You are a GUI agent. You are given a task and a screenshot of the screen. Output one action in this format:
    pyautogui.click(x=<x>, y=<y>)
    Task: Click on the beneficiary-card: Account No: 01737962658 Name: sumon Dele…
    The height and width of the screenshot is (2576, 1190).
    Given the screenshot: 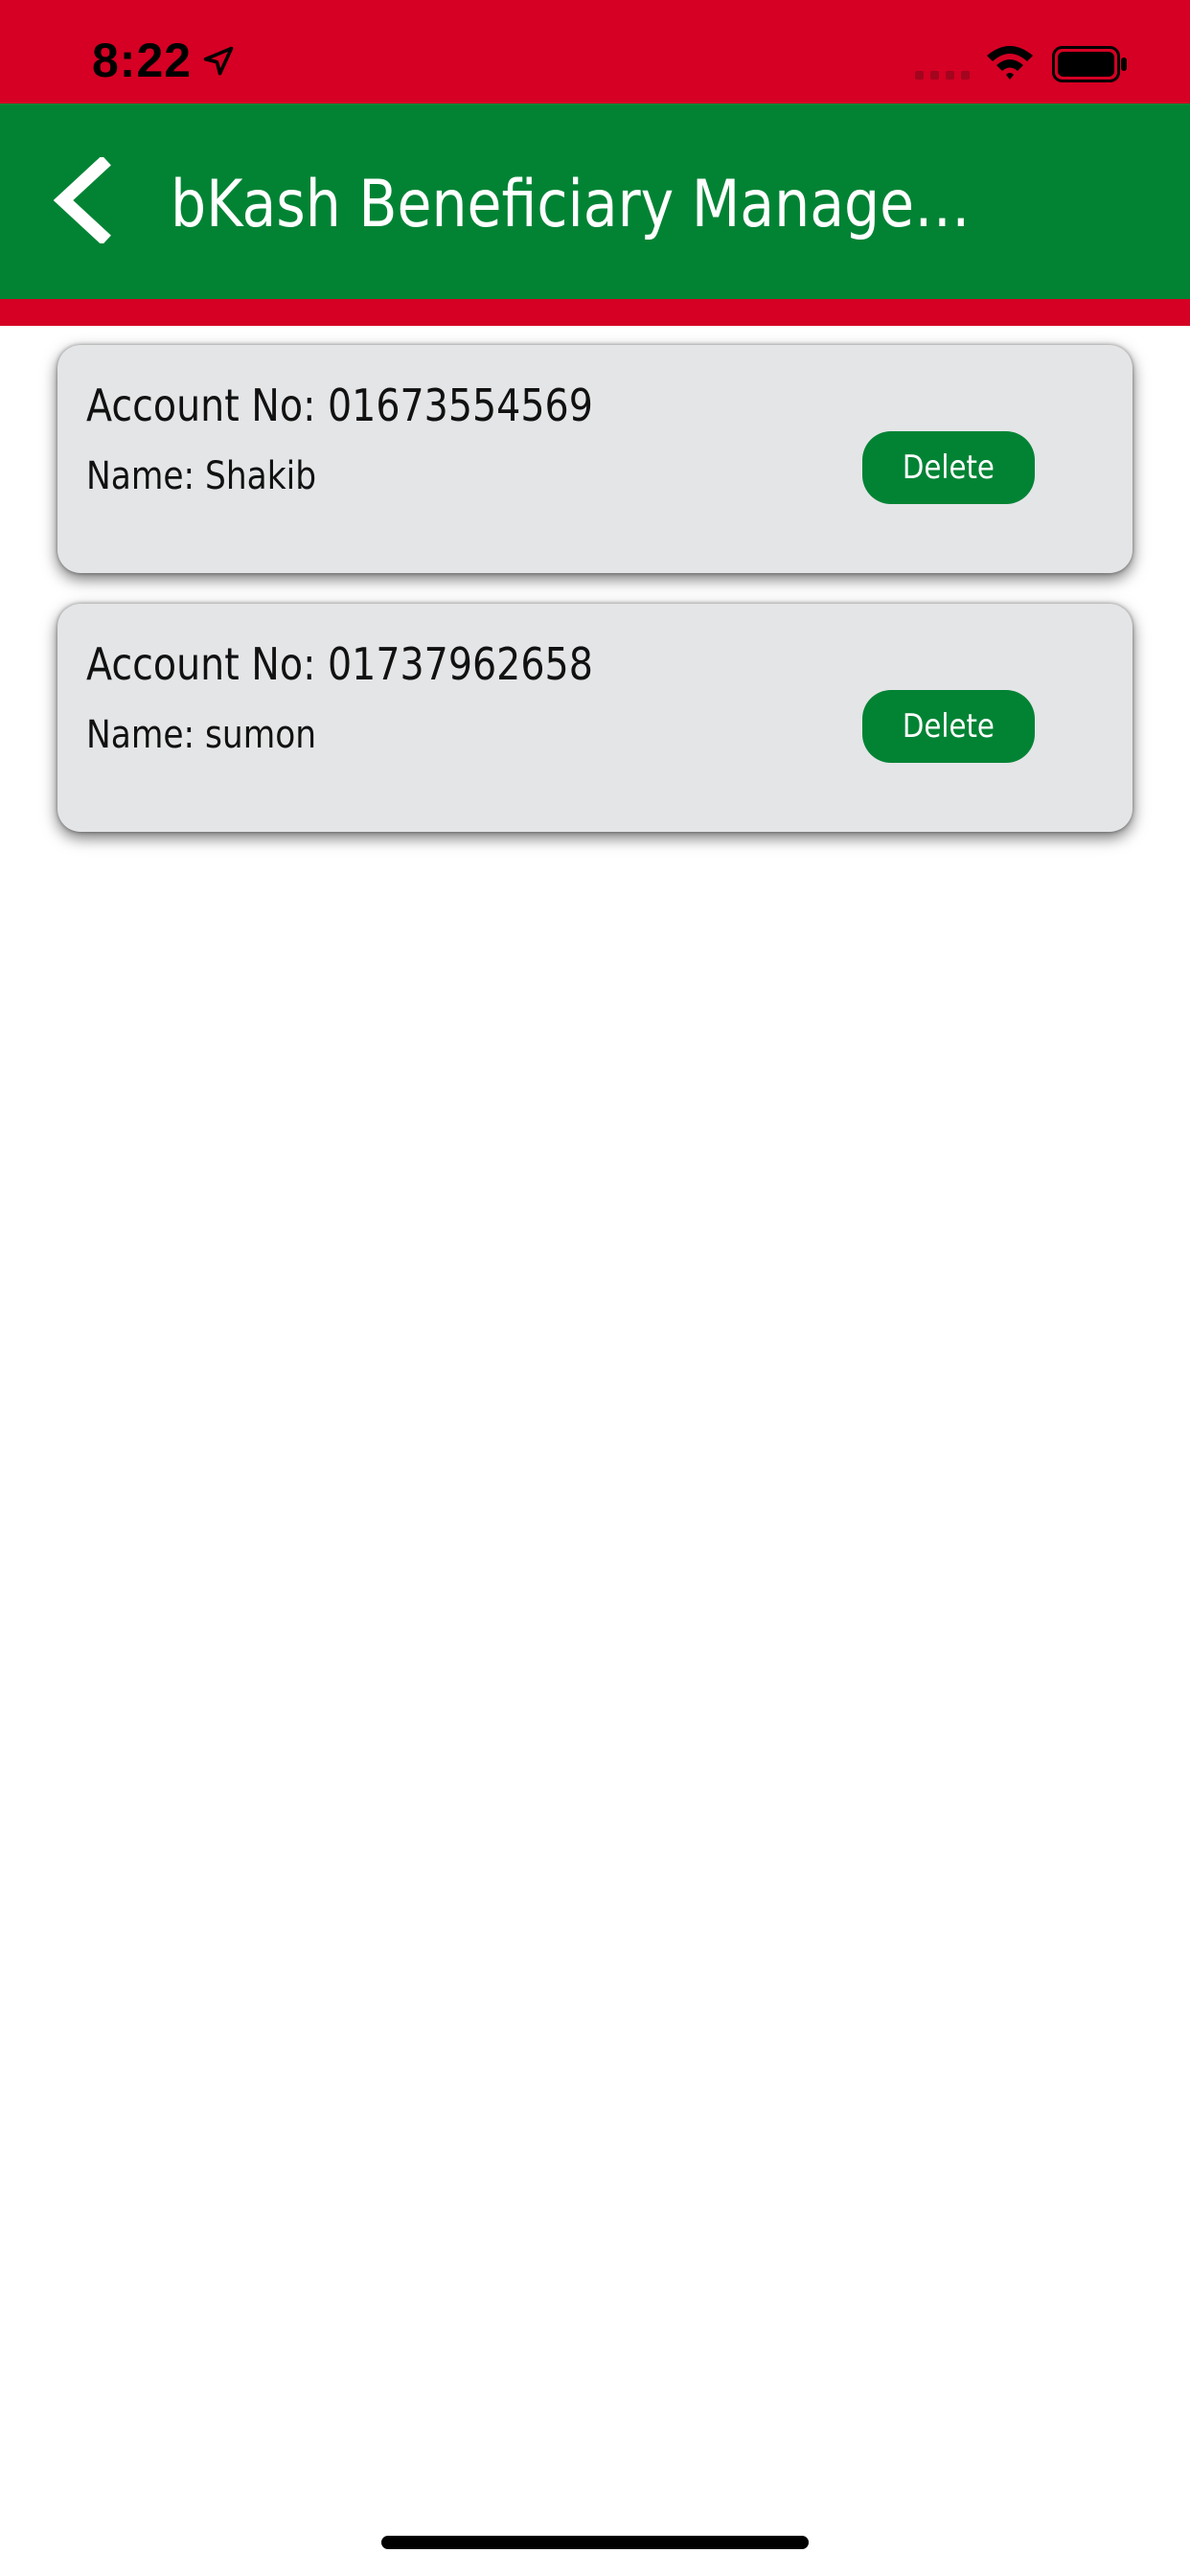 What is the action you would take?
    pyautogui.click(x=595, y=718)
    